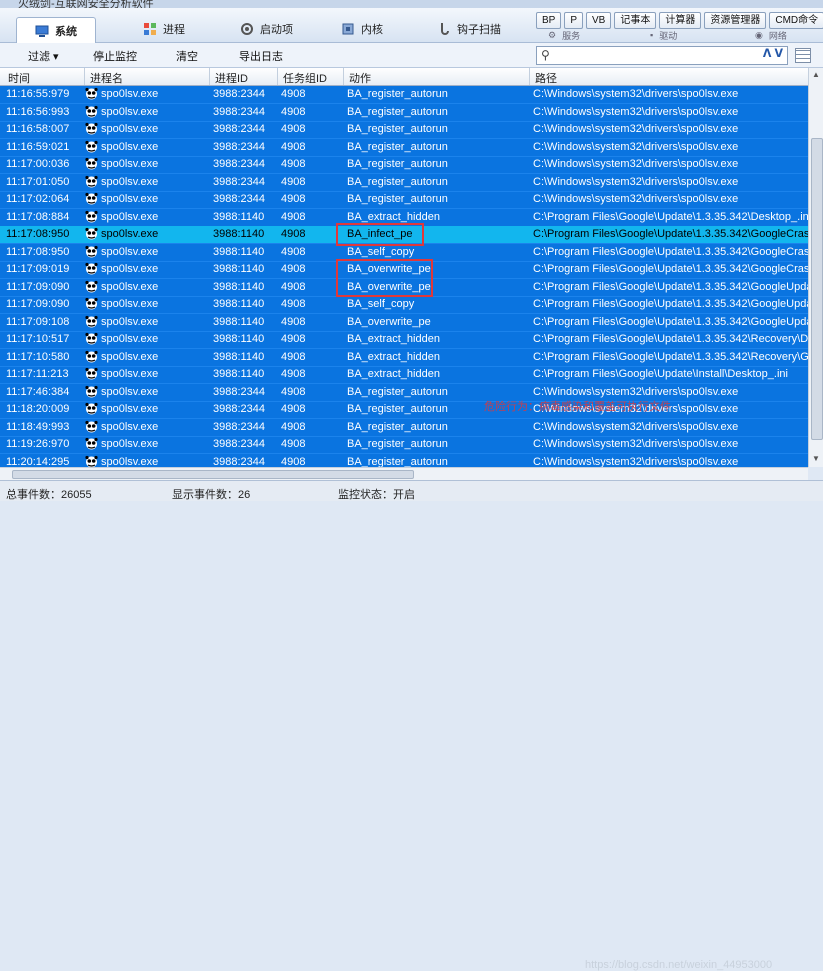 The height and width of the screenshot is (971, 823). Describe the element at coordinates (38, 234) in the screenshot. I see `cell-time: 11:17:08:950` at that location.